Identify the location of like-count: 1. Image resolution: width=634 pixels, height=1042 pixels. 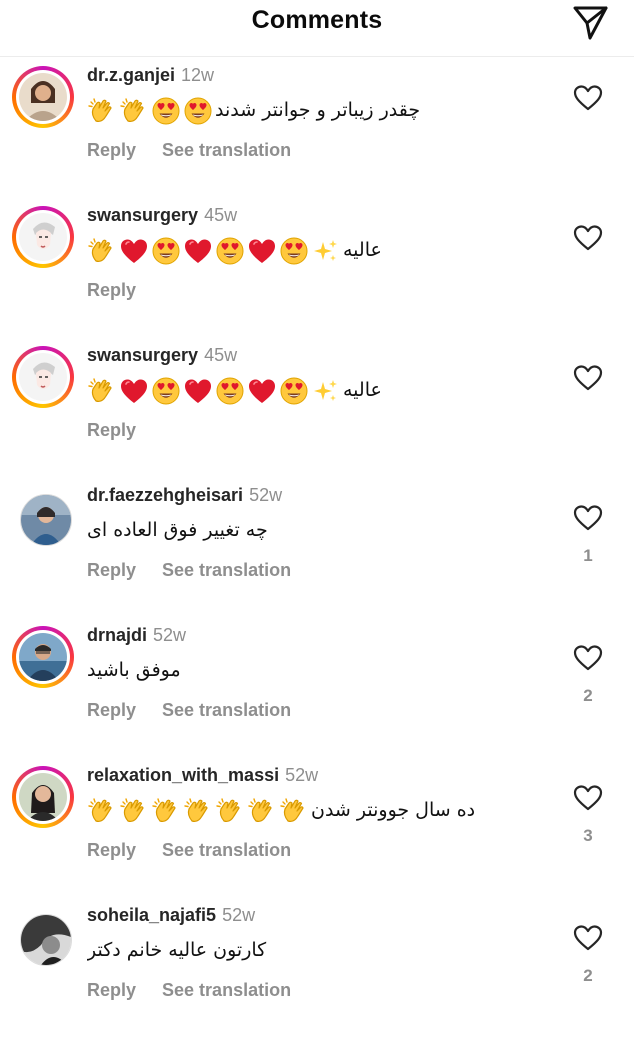
(588, 555).